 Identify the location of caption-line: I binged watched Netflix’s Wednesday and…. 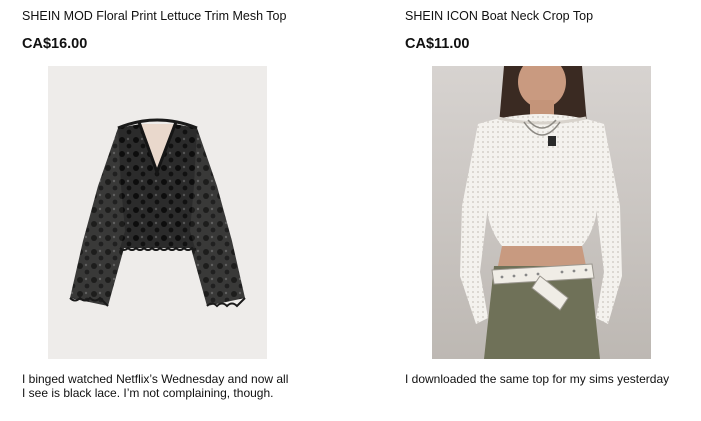
(155, 379).